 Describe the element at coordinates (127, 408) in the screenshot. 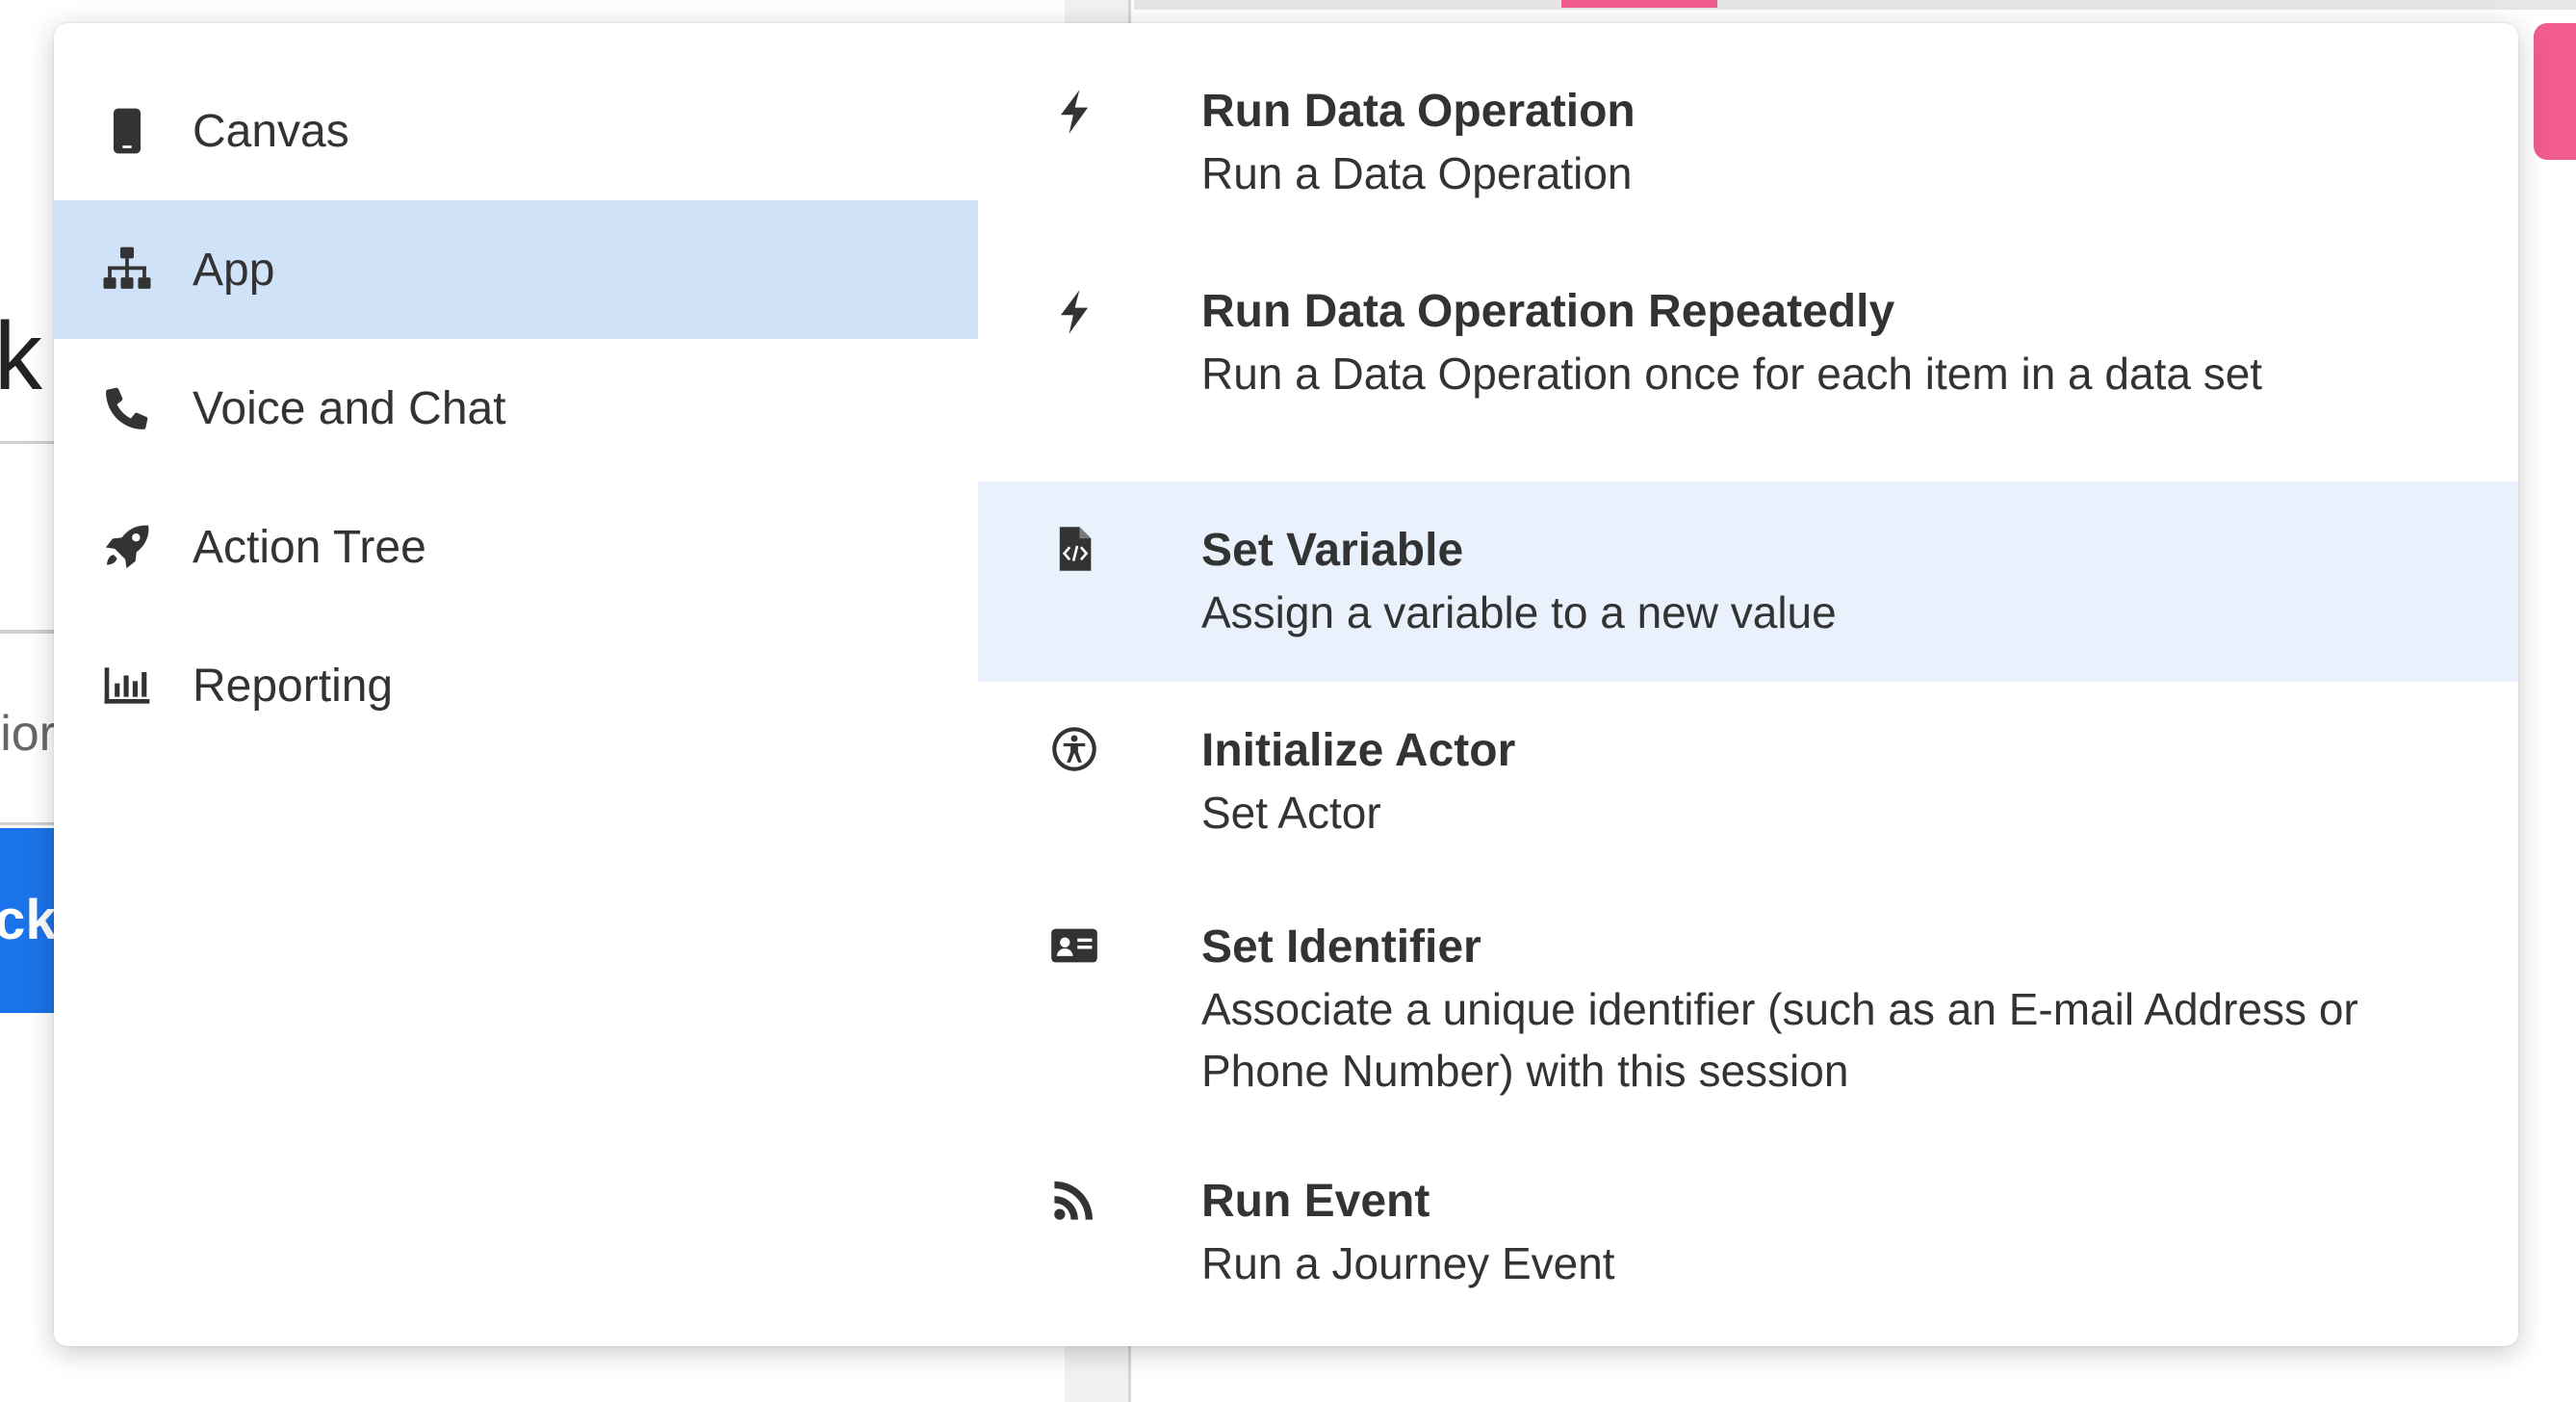

I see `phone-icon` at that location.